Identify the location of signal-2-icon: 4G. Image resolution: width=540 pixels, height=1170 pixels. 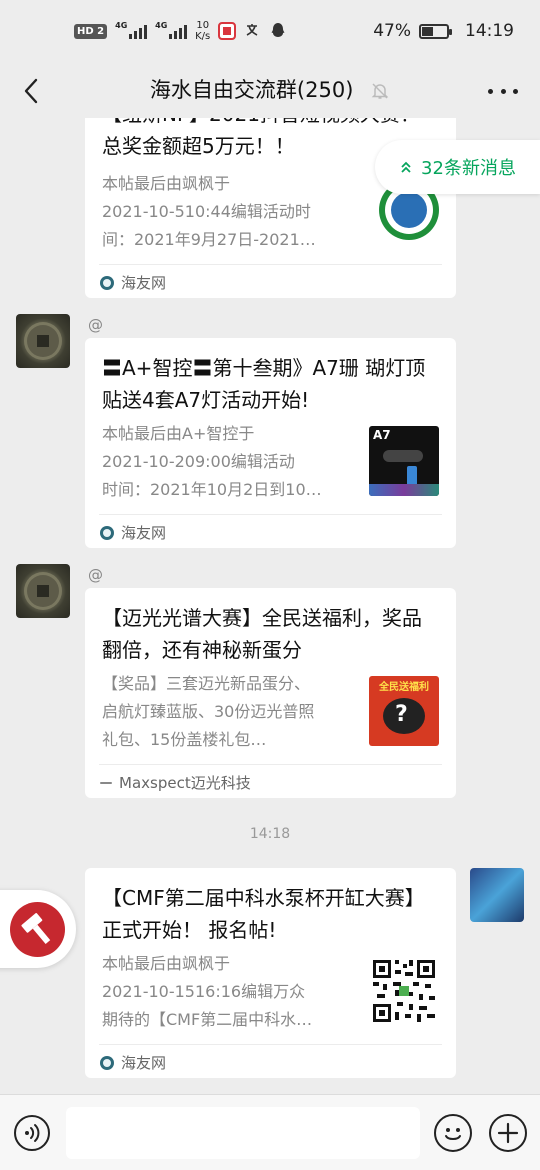
(171, 30).